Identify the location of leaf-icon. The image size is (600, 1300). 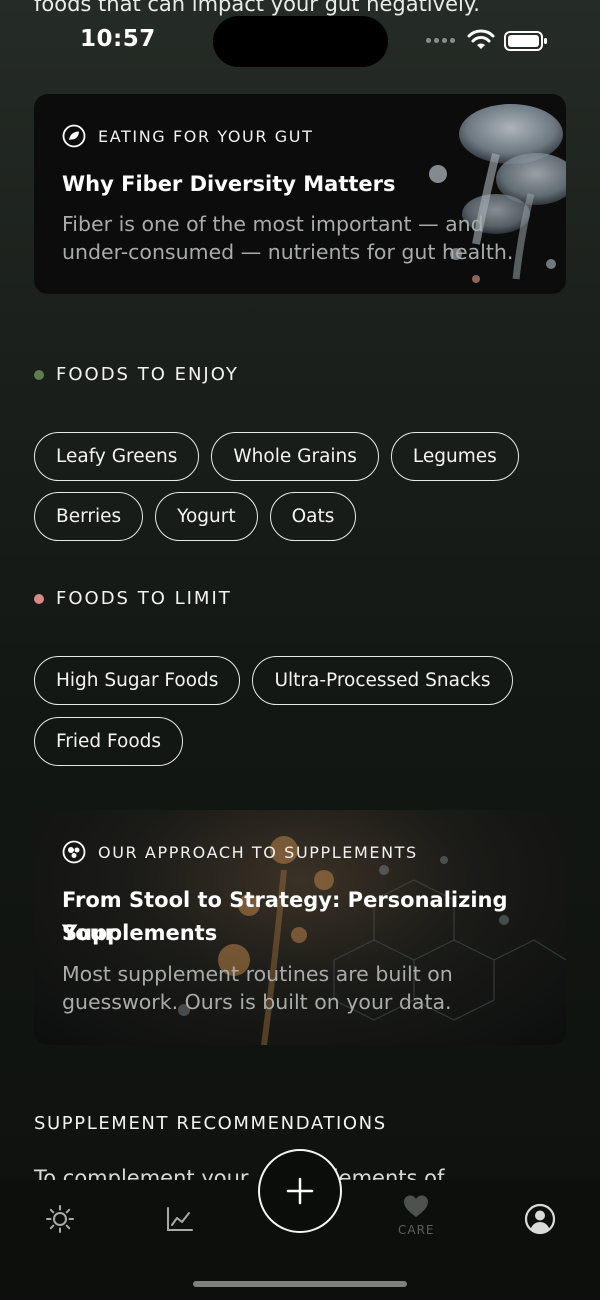
(74, 136).